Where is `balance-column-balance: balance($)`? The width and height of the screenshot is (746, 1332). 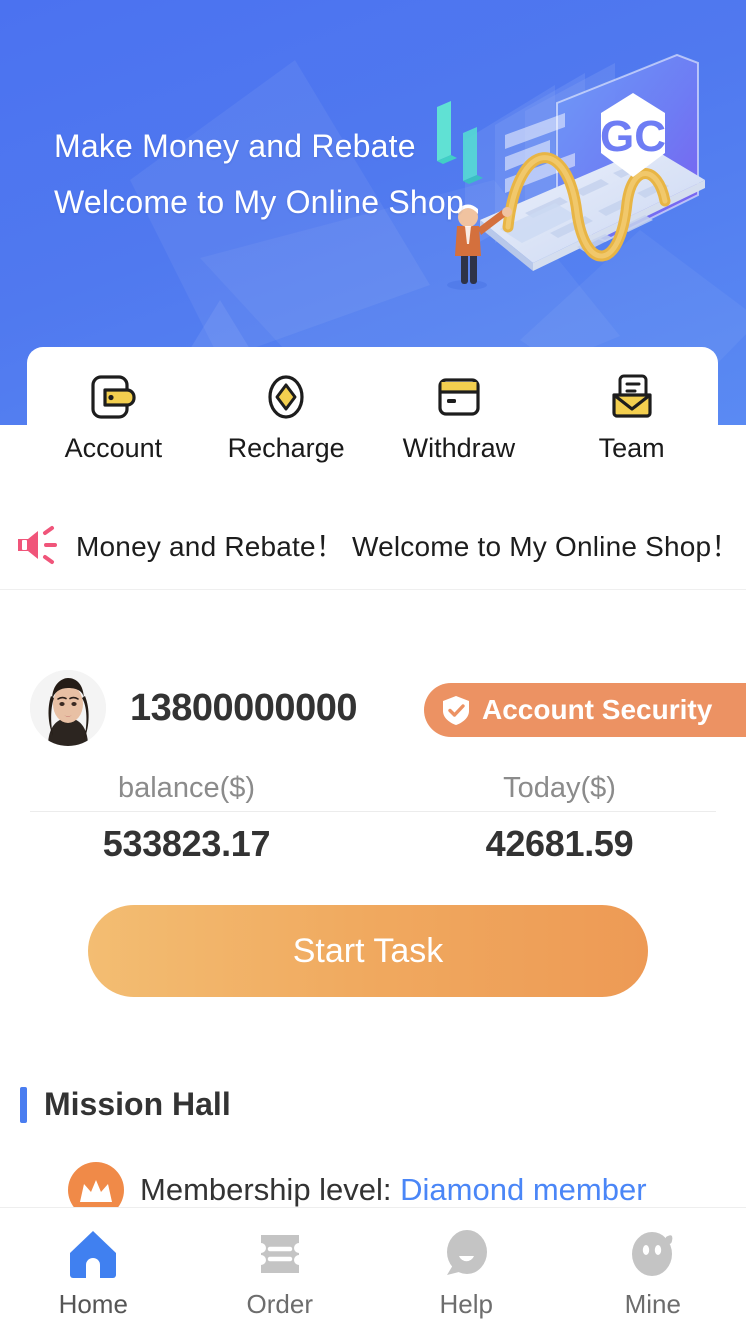
balance-column-balance: balance($) is located at coordinates (186, 788).